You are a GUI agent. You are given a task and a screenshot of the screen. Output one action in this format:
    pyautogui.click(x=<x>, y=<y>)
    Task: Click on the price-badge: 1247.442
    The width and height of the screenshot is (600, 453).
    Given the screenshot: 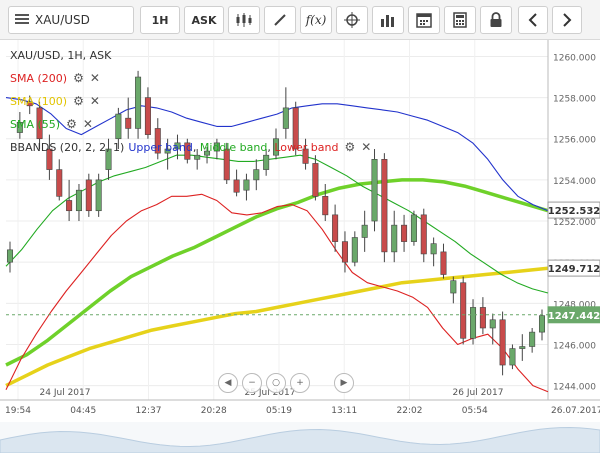 What is the action you would take?
    pyautogui.click(x=574, y=316)
    